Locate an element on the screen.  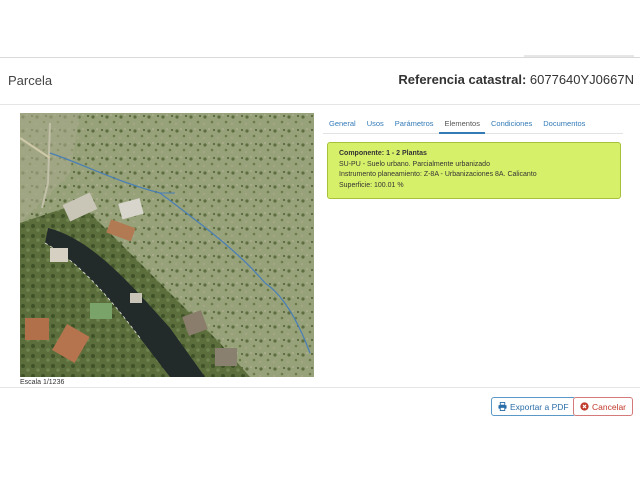
export-pdf-label: Exportar a PDF is located at coordinates (539, 406).